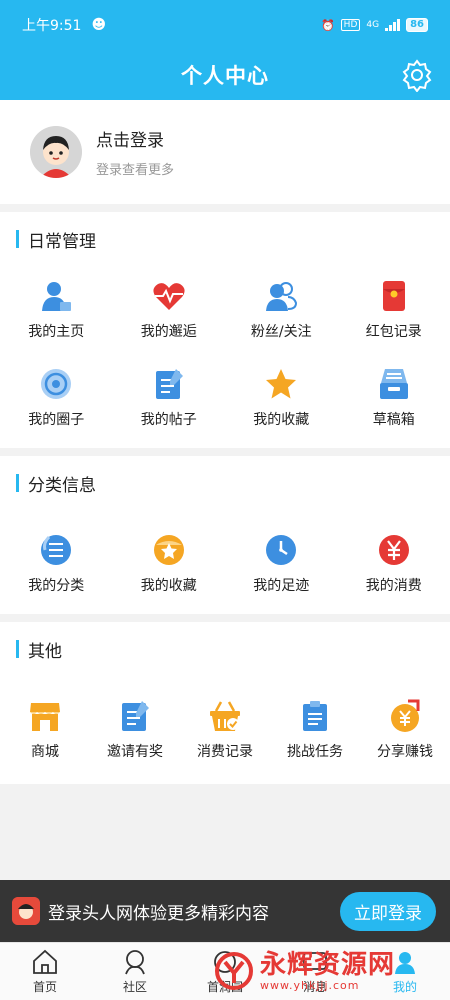  Describe the element at coordinates (135, 962) in the screenshot. I see `community-icon` at that location.